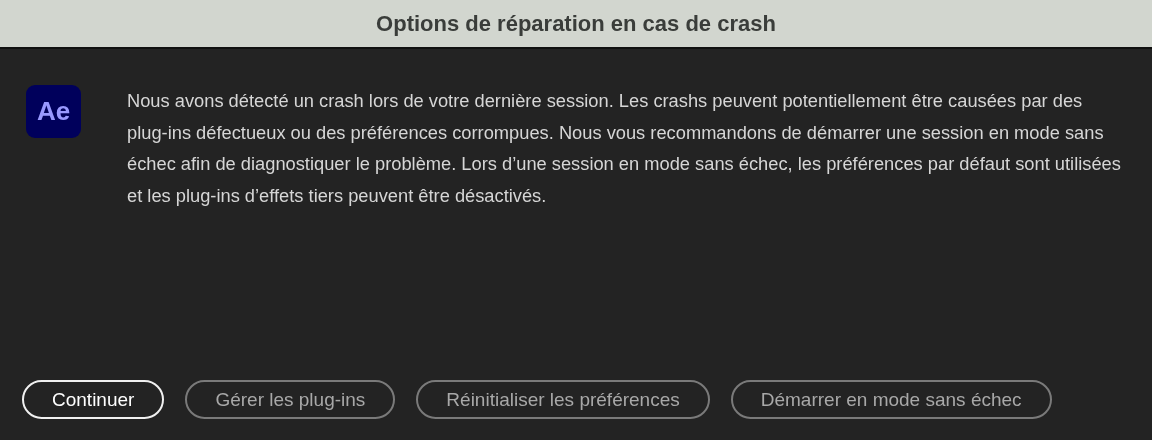 This screenshot has height=440, width=1152. I want to click on app-icon: Ae, so click(53, 111).